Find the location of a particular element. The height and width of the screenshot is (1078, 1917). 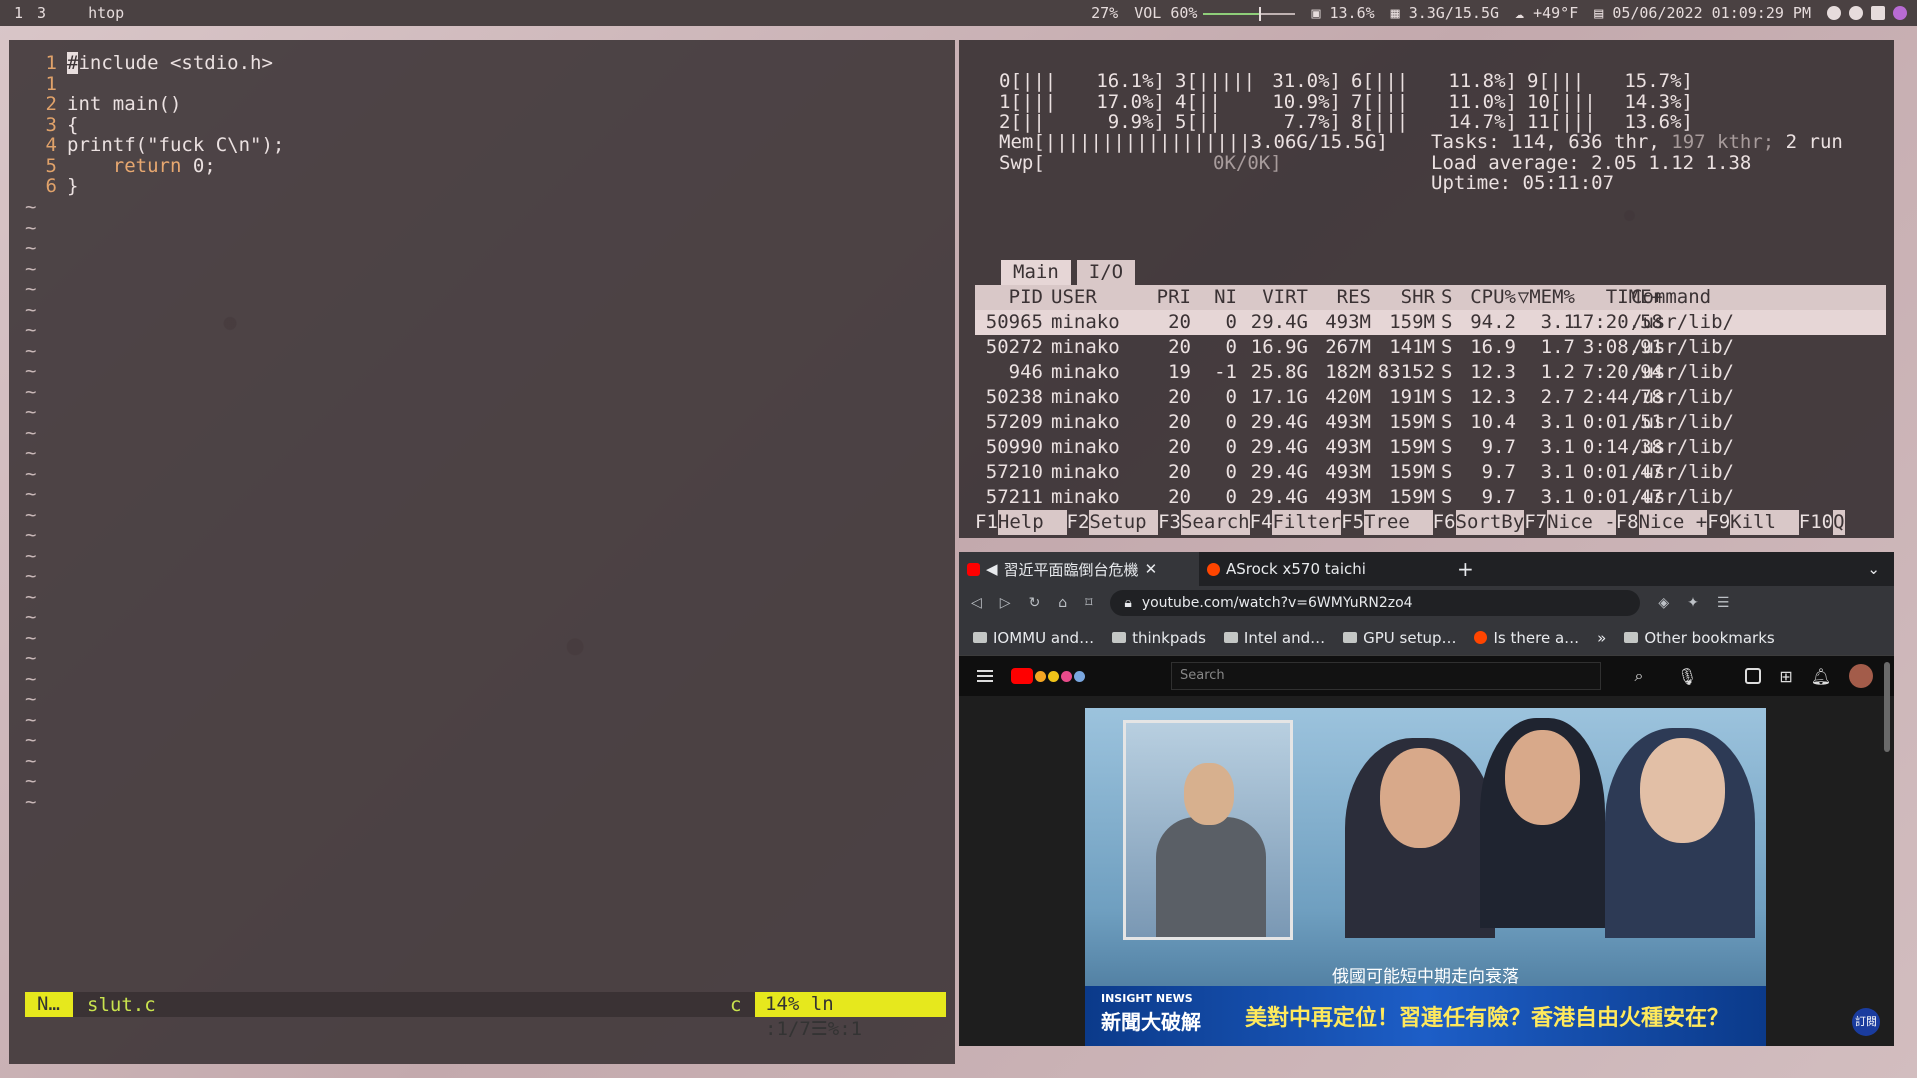

column-header: PRI is located at coordinates (1174, 297).